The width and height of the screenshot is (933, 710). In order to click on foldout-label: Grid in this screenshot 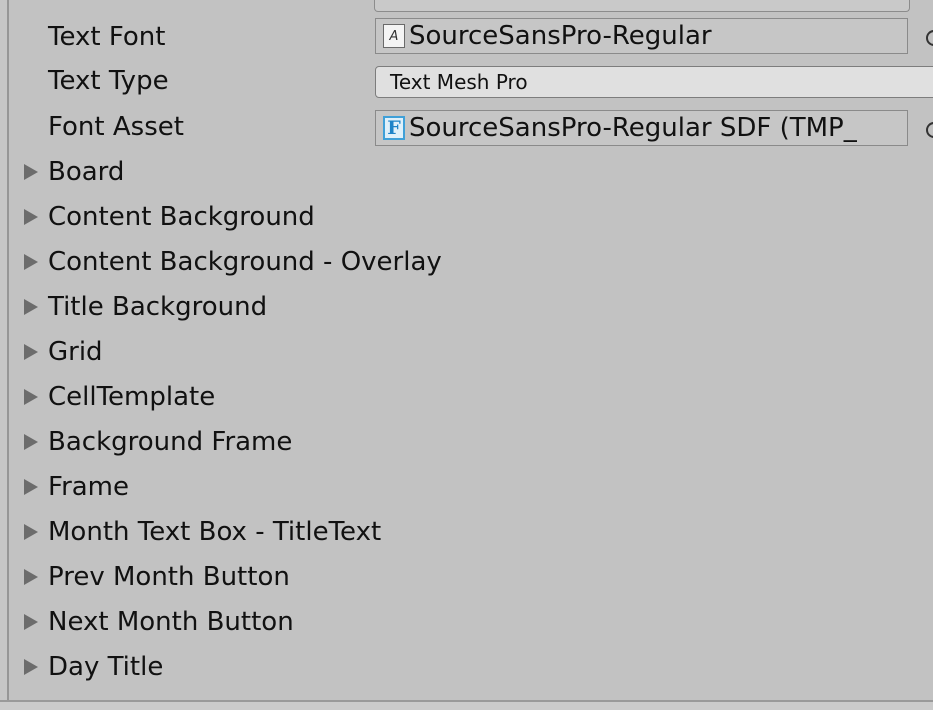, I will do `click(75, 352)`.